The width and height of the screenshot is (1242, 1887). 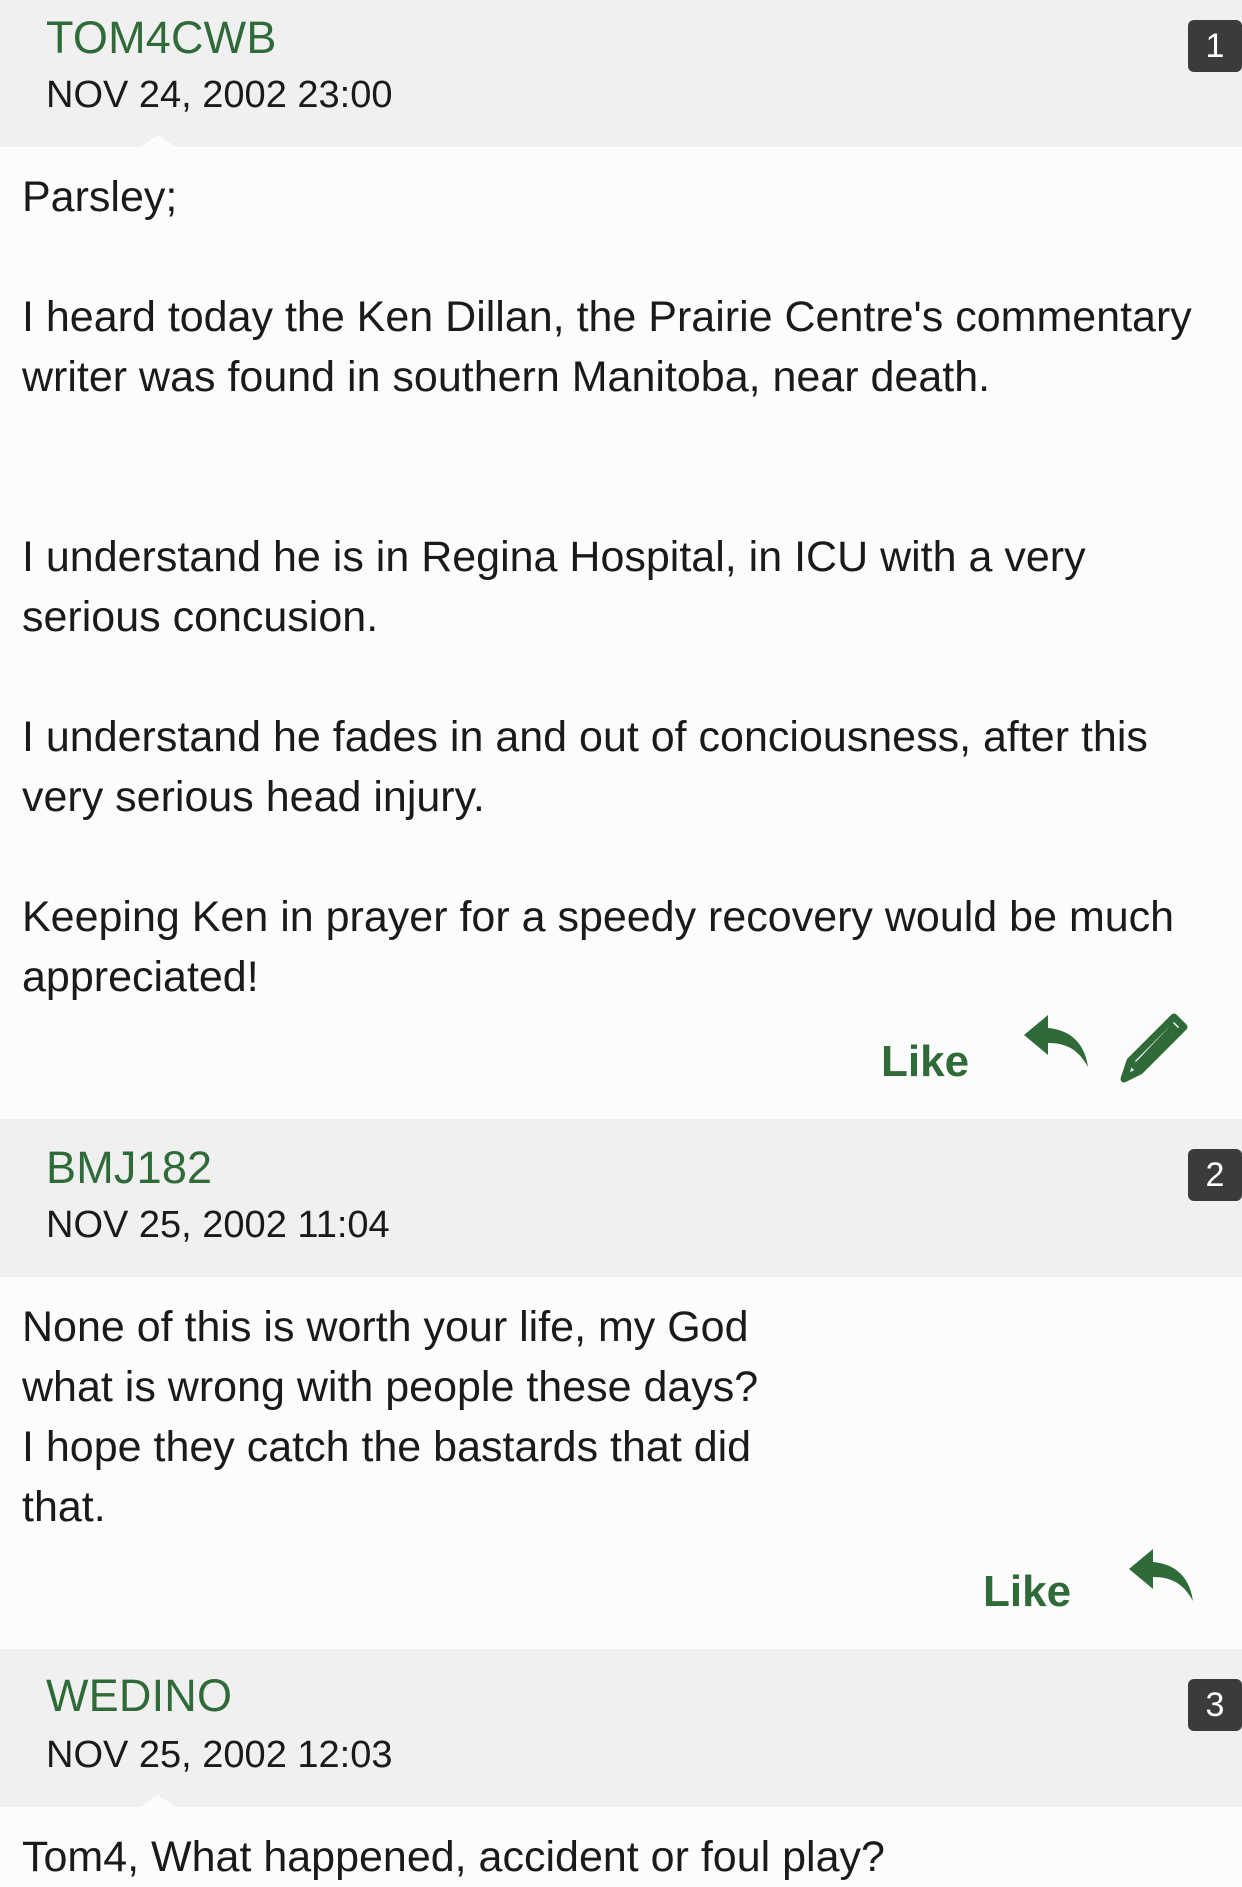 I want to click on post-timestamp: NOV 25, 2002 12:03, so click(x=219, y=1755).